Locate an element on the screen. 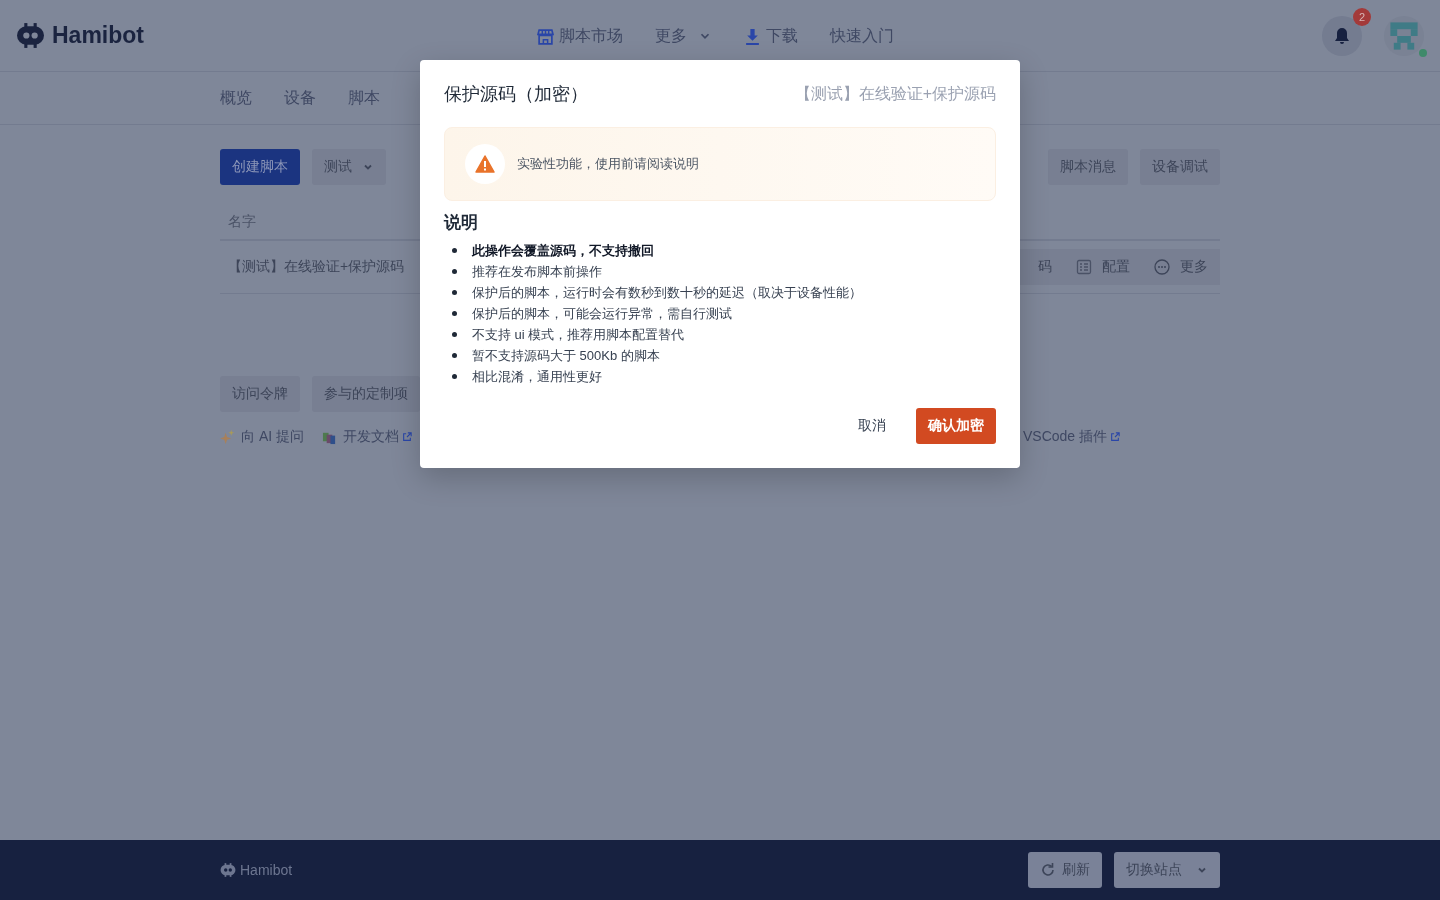 The image size is (1440, 900). brand-name: Hamibot is located at coordinates (98, 35).